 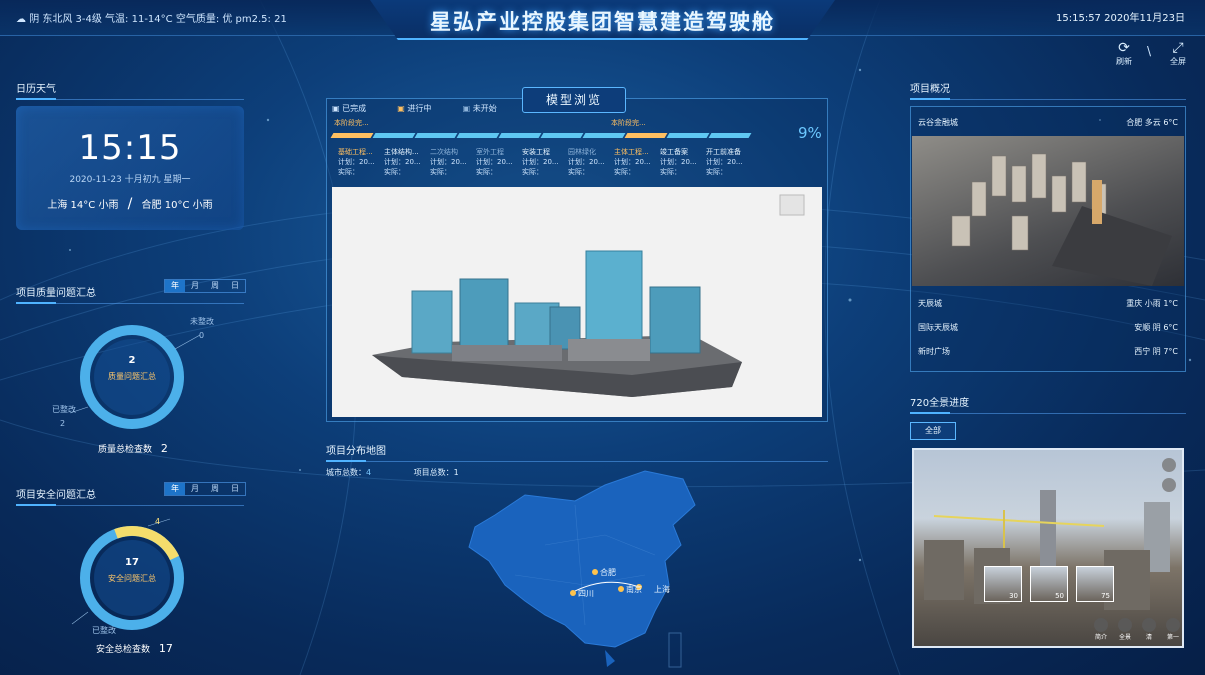 What do you see at coordinates (125, 450) in the screenshot?
I see `quality-total-label: 质量总检查数` at bounding box center [125, 450].